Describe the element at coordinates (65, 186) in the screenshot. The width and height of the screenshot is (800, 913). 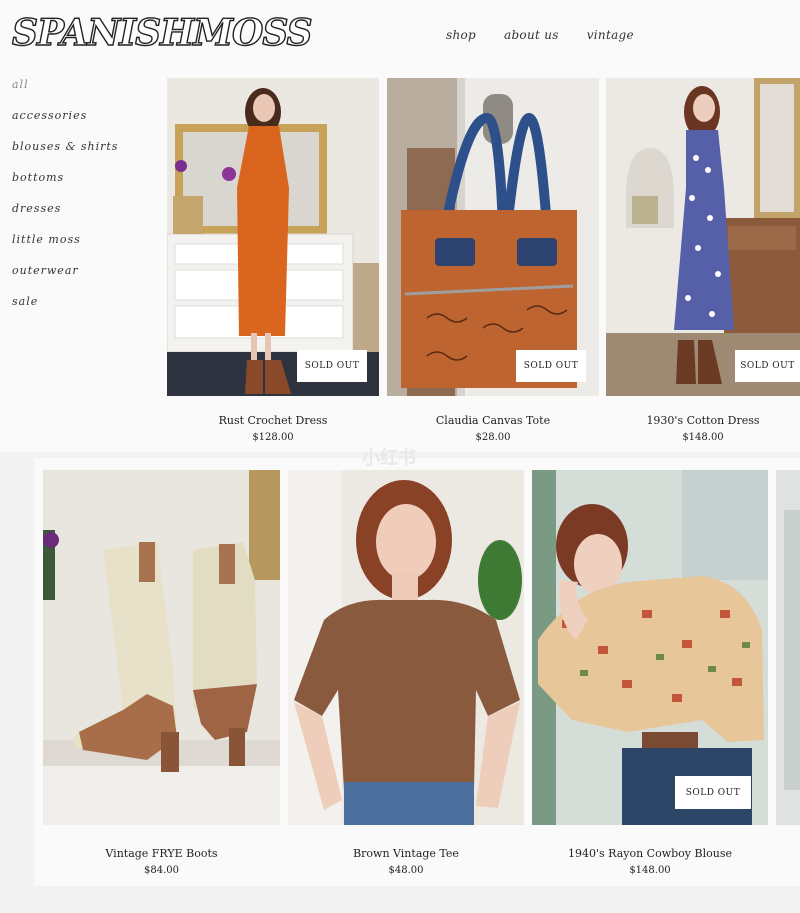
I see `sidebar-item-bottoms: bottoms` at that location.